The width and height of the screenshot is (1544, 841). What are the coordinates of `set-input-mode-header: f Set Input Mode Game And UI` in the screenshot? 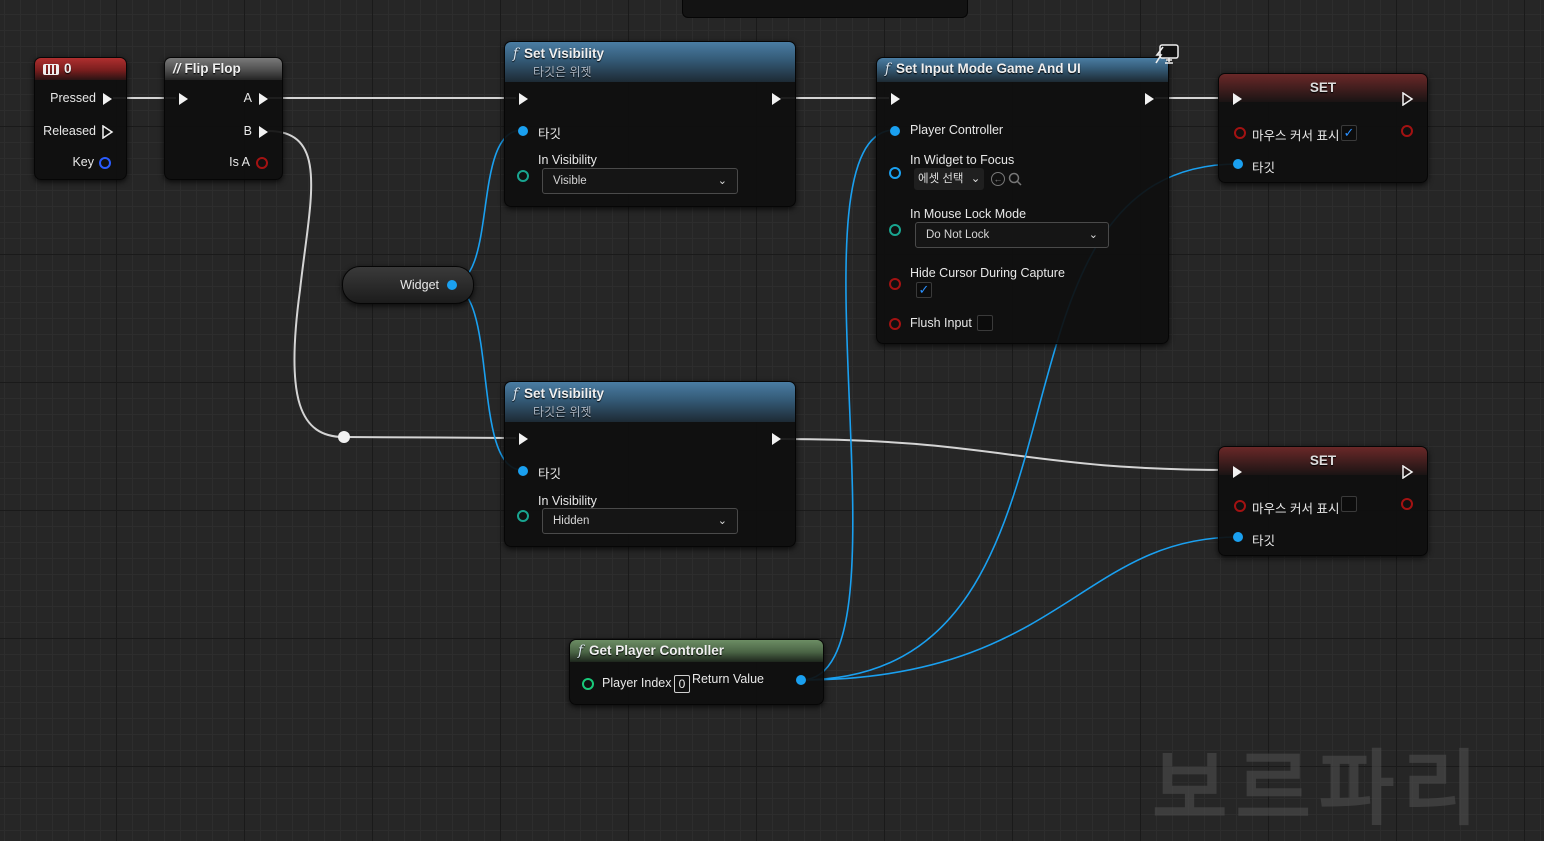 It's located at (1022, 70).